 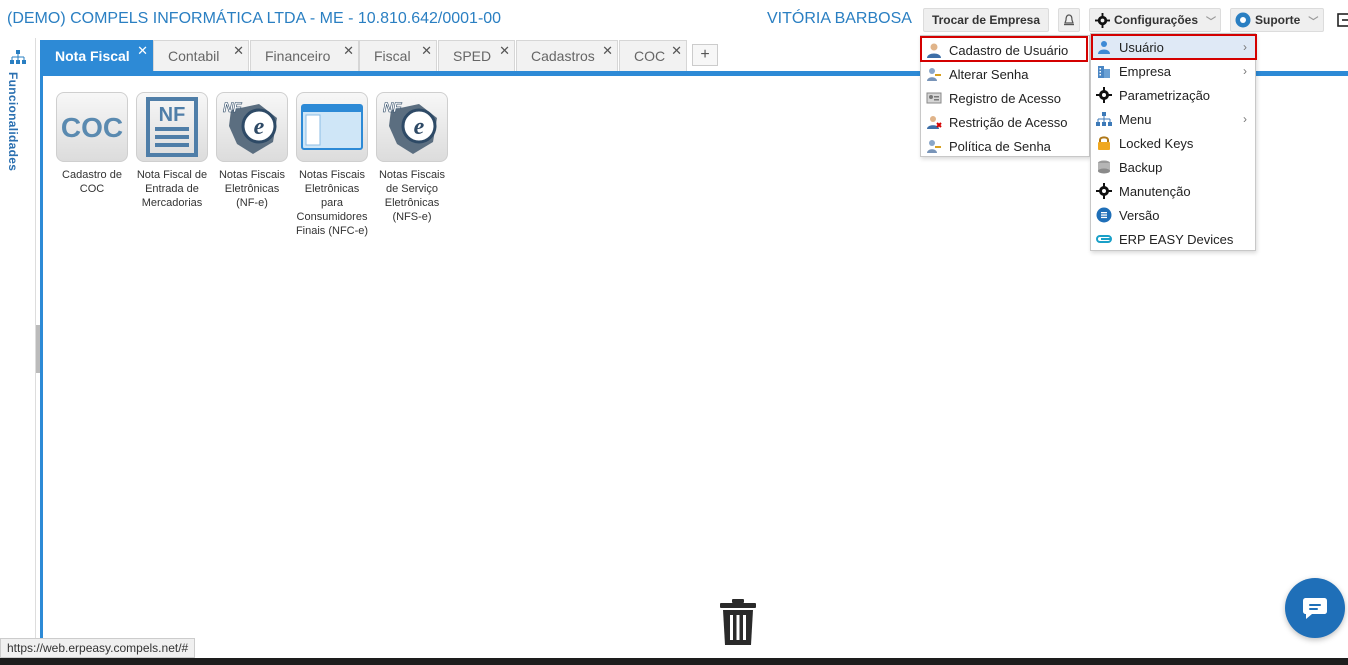 What do you see at coordinates (298, 56) in the screenshot?
I see `tab-label: Financeiro` at bounding box center [298, 56].